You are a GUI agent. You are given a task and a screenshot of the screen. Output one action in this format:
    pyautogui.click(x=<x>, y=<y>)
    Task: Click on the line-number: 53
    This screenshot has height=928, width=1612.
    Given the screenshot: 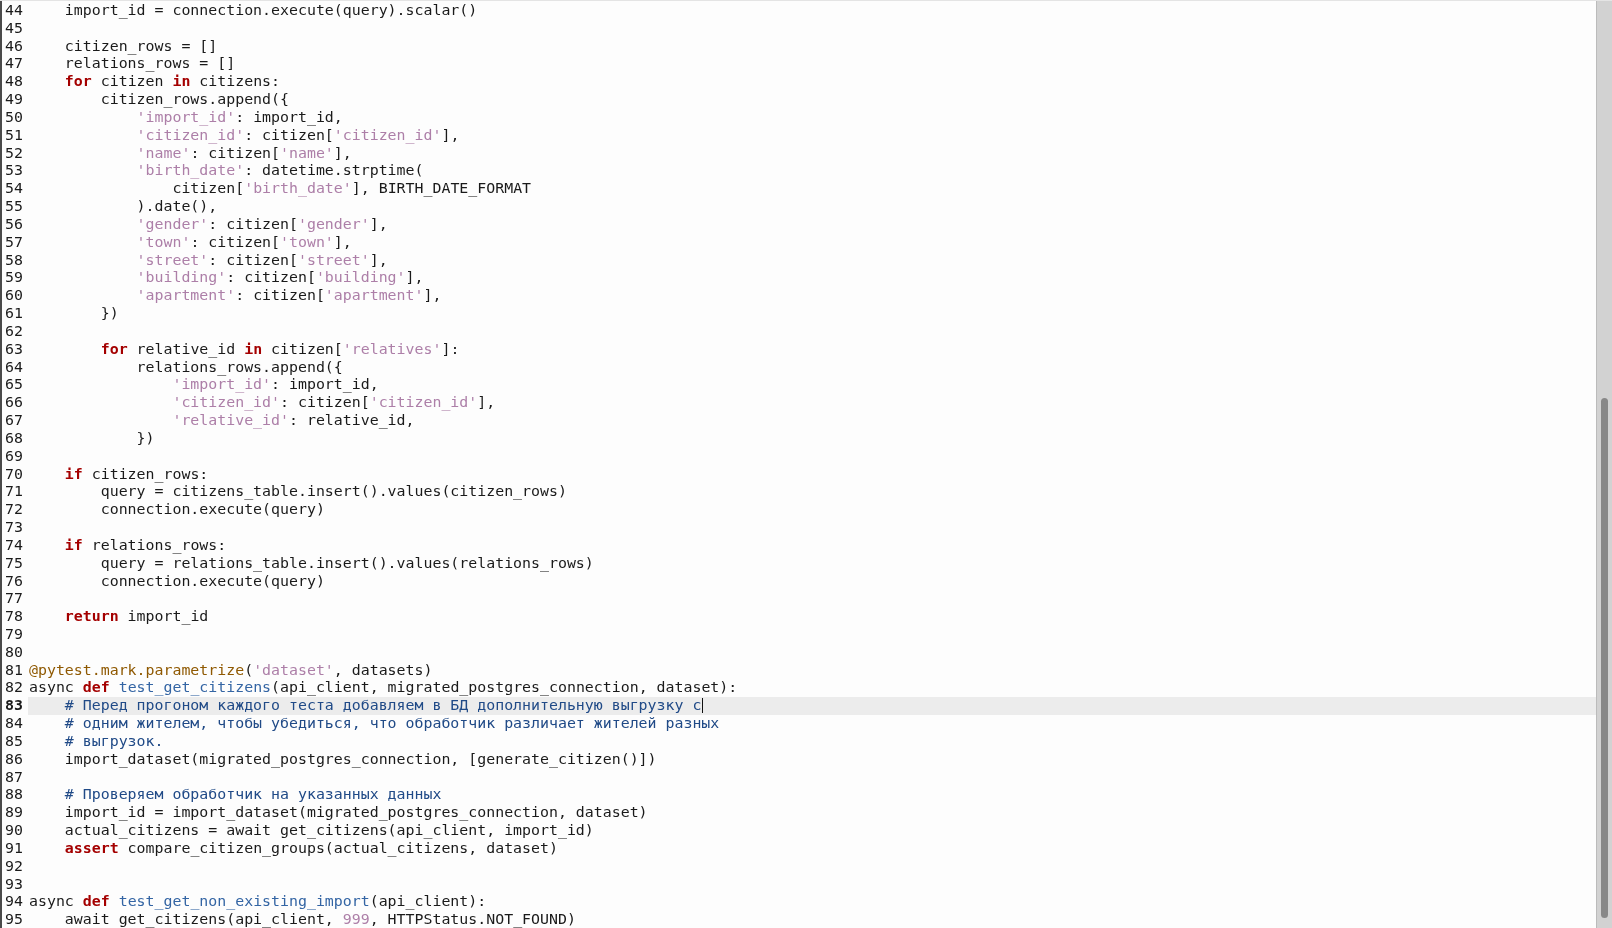 What is the action you would take?
    pyautogui.click(x=14, y=171)
    